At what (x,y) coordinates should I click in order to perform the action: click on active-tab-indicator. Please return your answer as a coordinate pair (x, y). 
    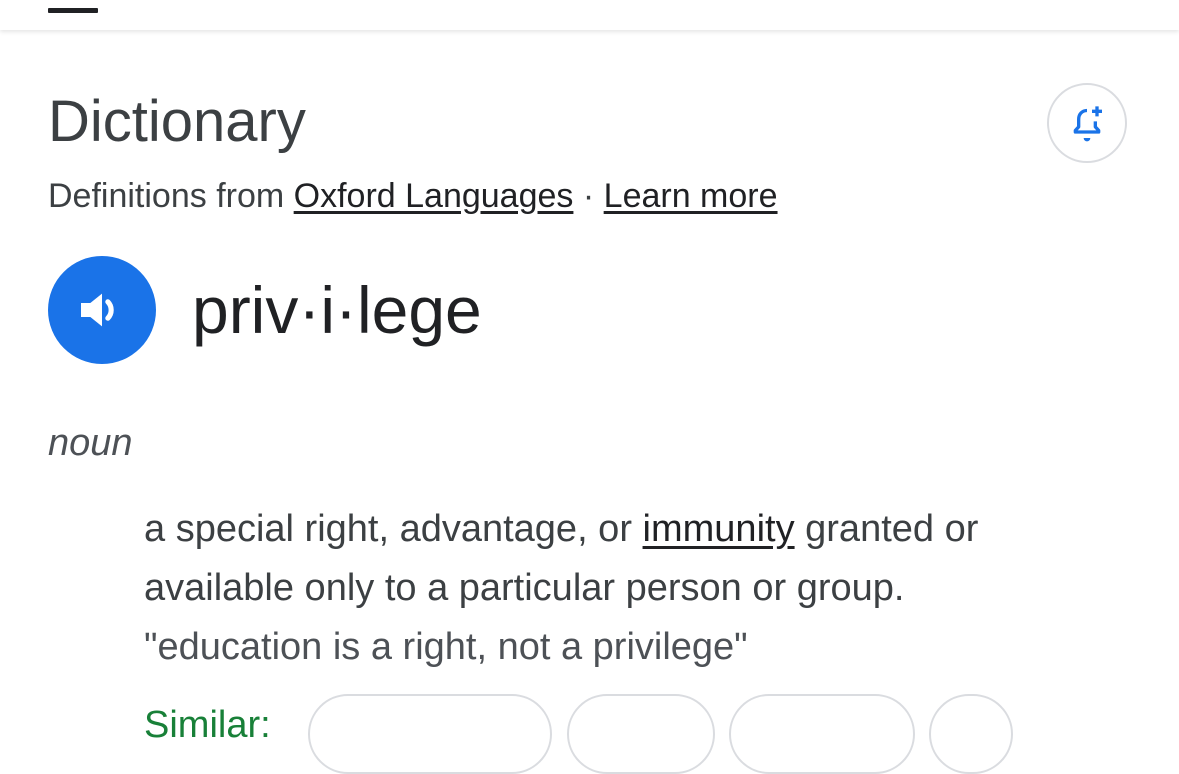
    Looking at the image, I should click on (73, 10).